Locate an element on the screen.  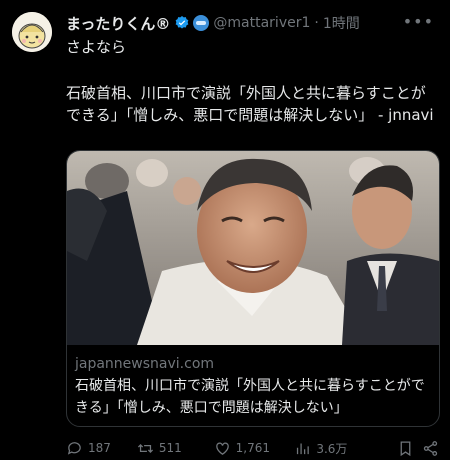
bookmark-icon is located at coordinates (405, 448).